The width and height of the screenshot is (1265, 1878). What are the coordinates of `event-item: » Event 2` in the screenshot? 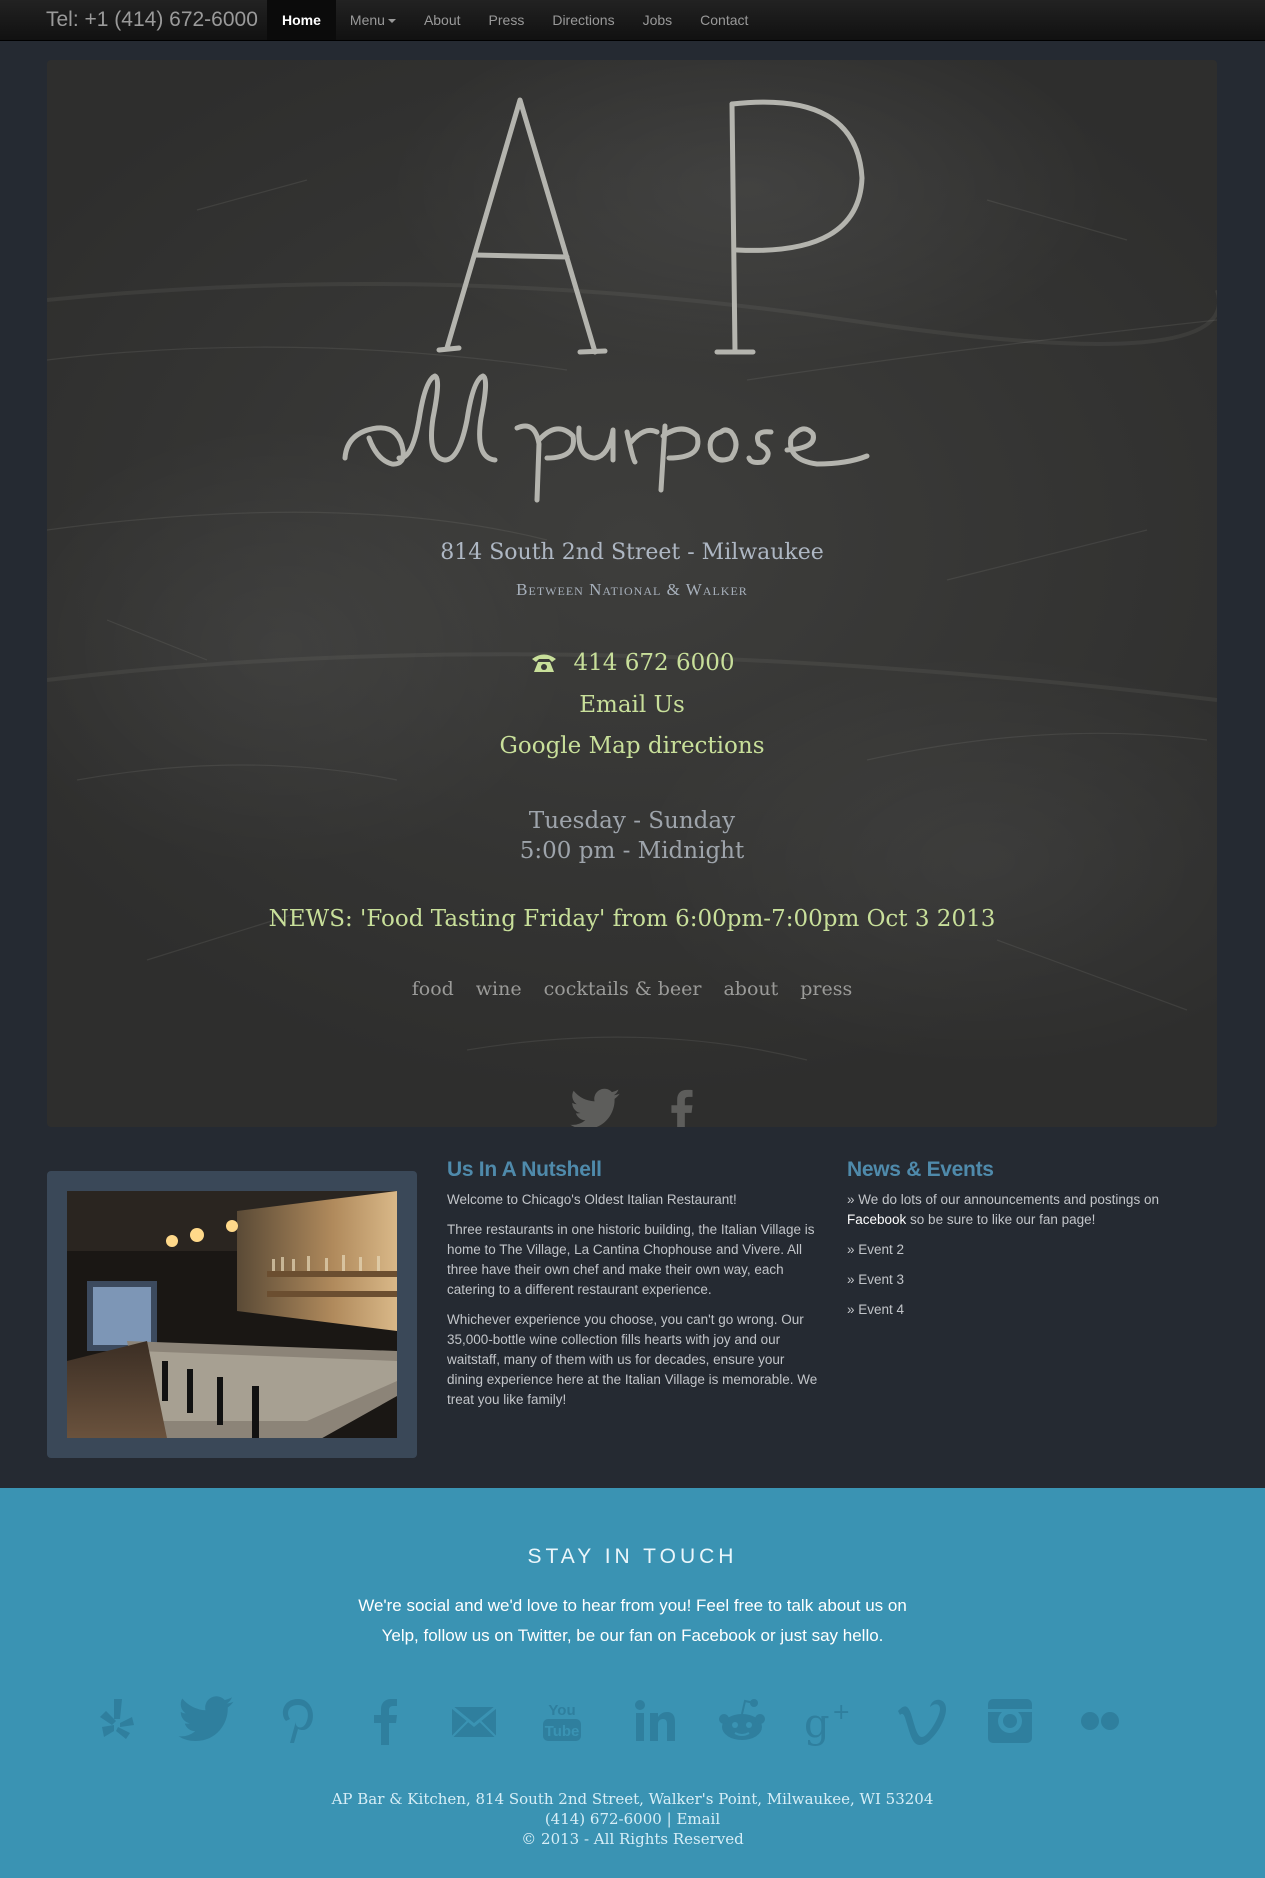 It's located at (1017, 1250).